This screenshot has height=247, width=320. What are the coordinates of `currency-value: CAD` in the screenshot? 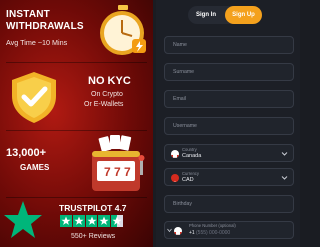 It's located at (188, 180).